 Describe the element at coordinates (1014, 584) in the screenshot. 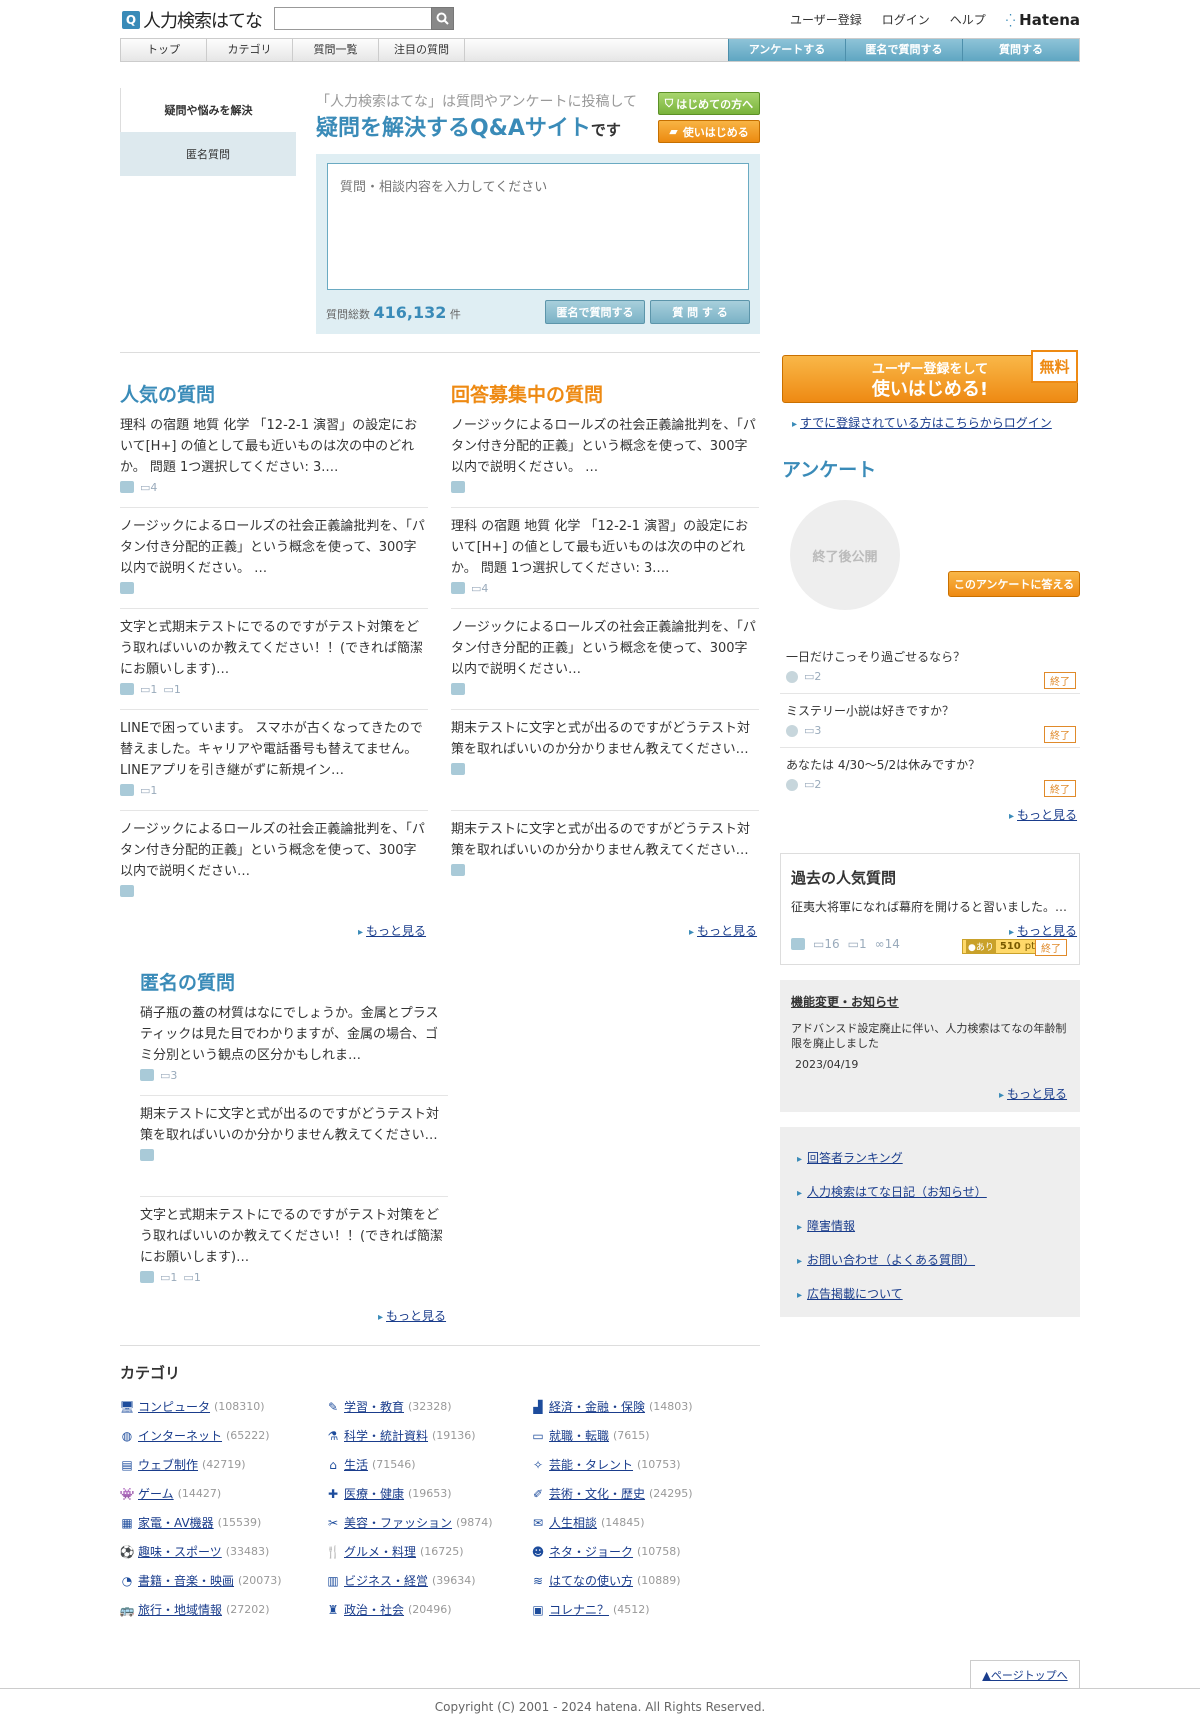

I see `answer-survey-button: このアンケートに答える` at that location.